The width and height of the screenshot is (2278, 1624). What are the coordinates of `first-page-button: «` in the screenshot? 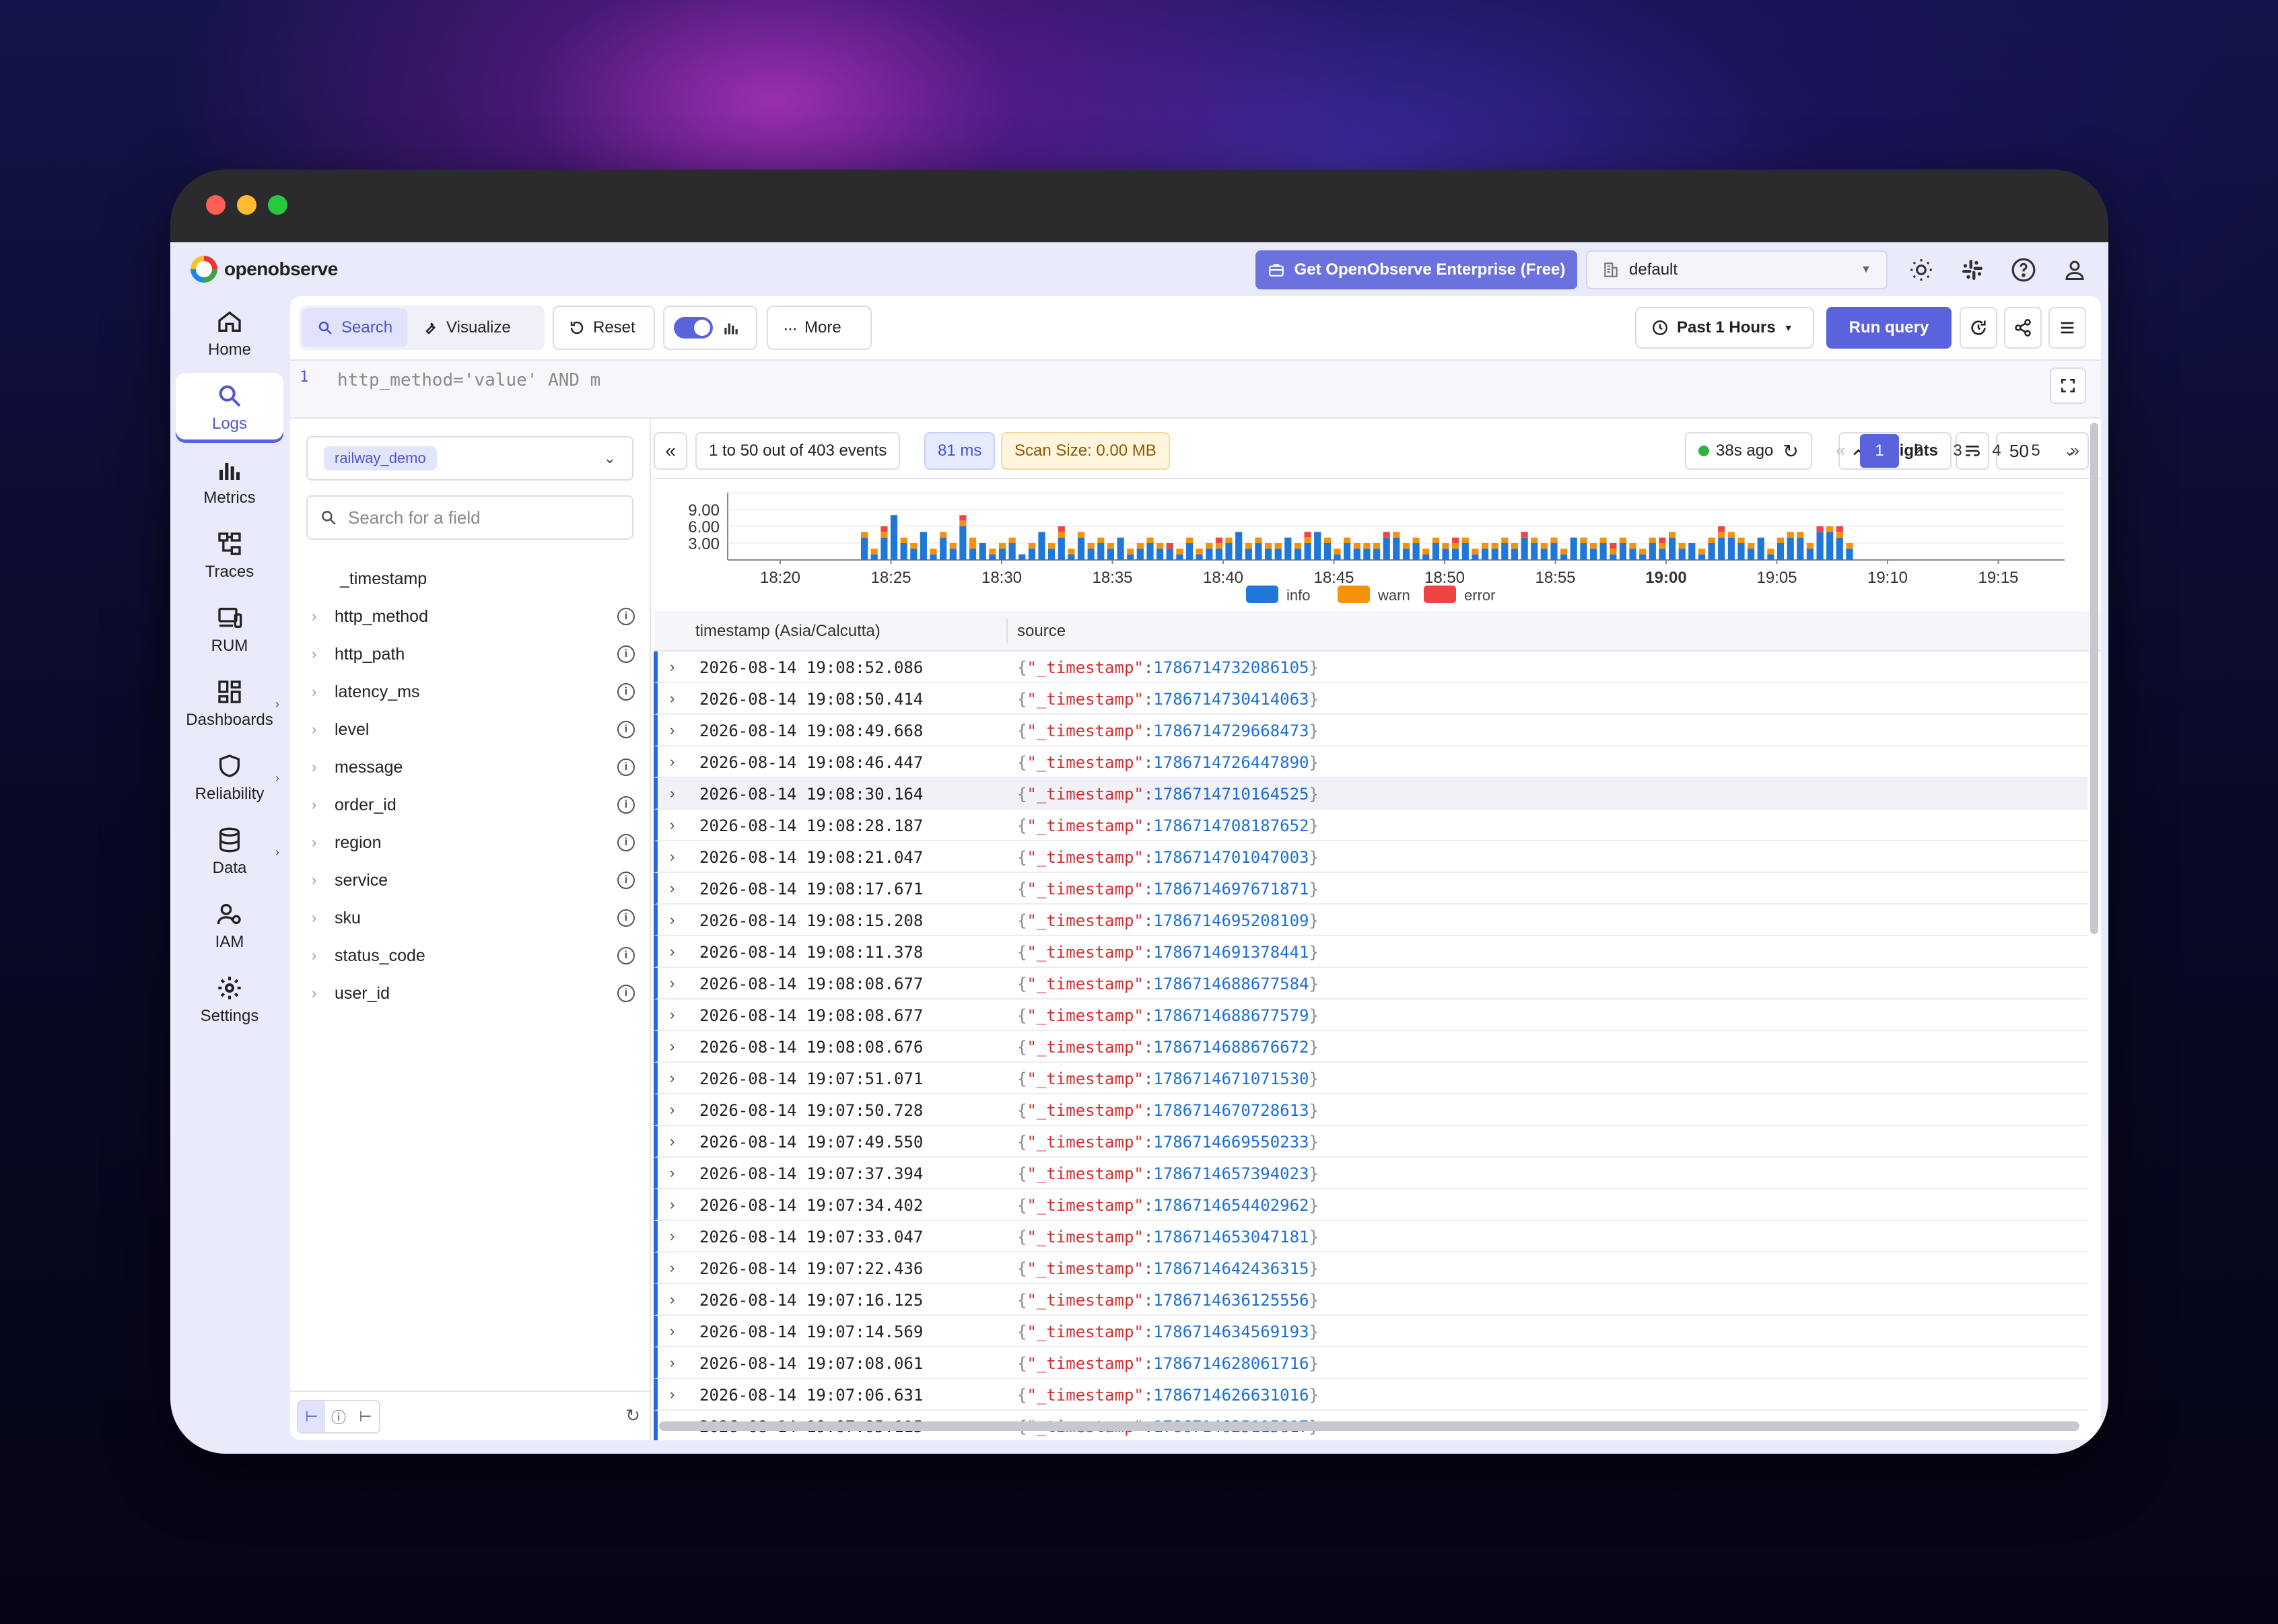 It's located at (1840, 451).